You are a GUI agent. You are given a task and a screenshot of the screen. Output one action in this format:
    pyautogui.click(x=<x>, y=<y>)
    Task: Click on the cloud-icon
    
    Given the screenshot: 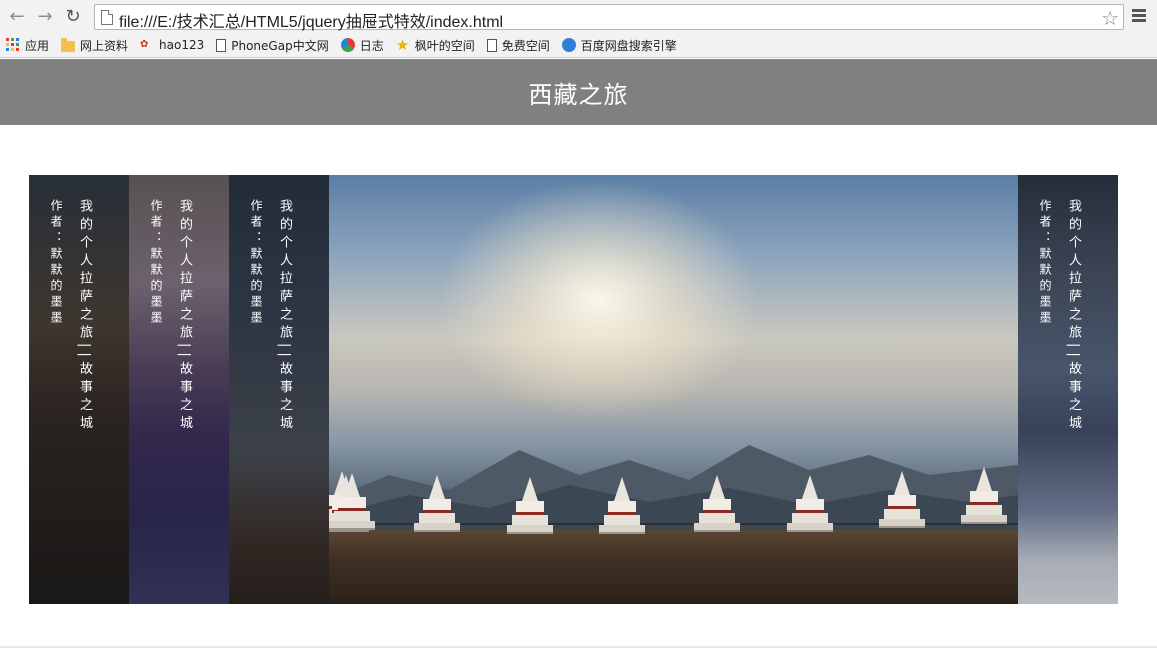 What is the action you would take?
    pyautogui.click(x=568, y=45)
    